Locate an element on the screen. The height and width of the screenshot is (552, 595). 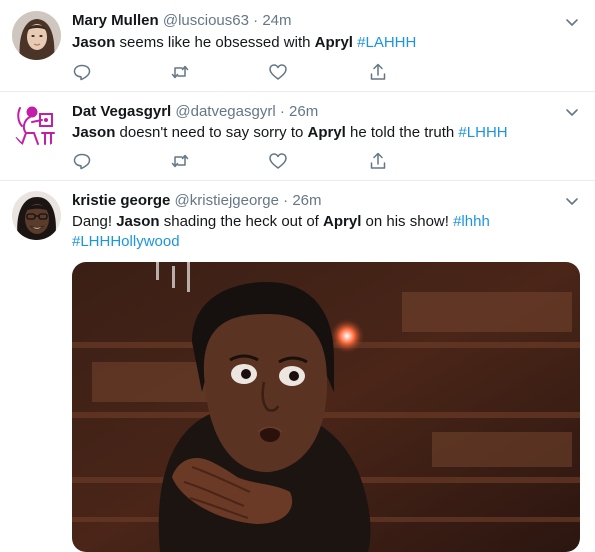
tweet-header: Mary Mullen @luscious63 · 24m is located at coordinates (182, 21).